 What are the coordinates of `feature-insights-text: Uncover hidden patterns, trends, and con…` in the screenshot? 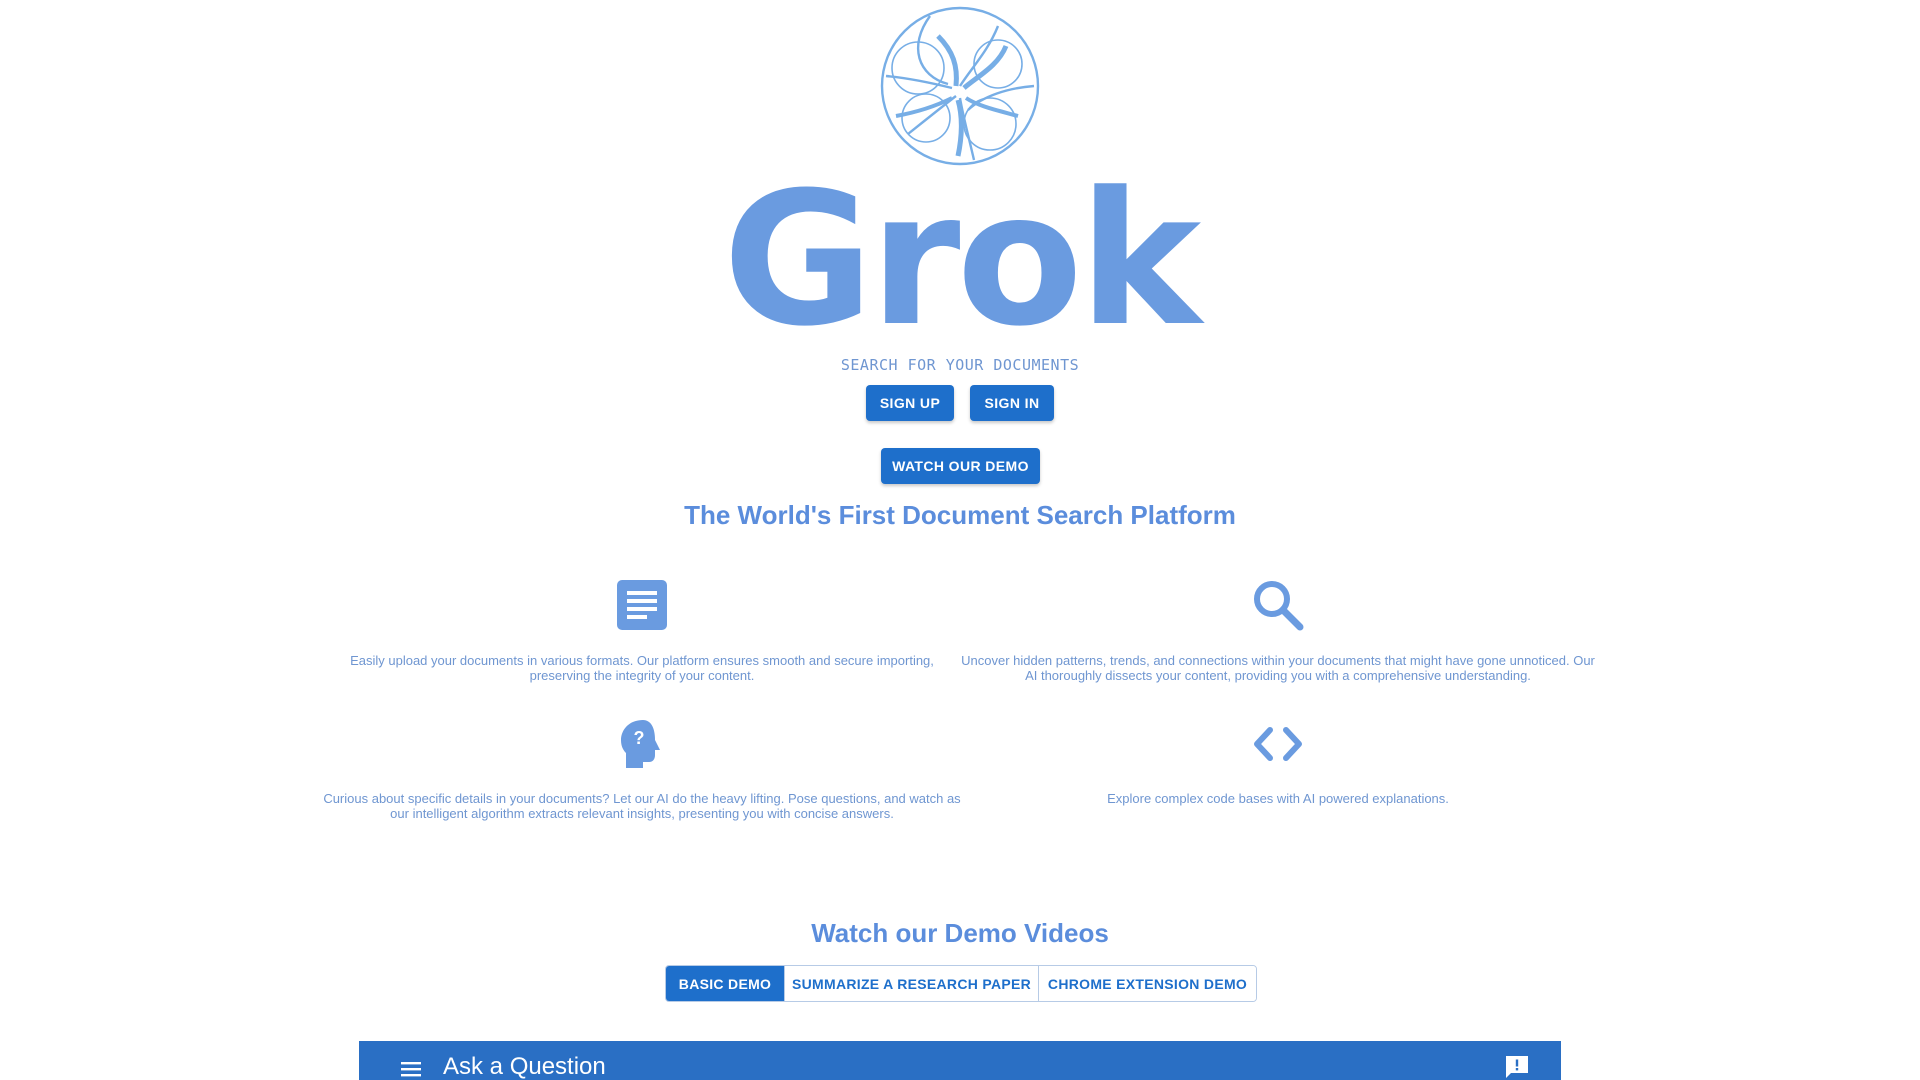 It's located at (1278, 668).